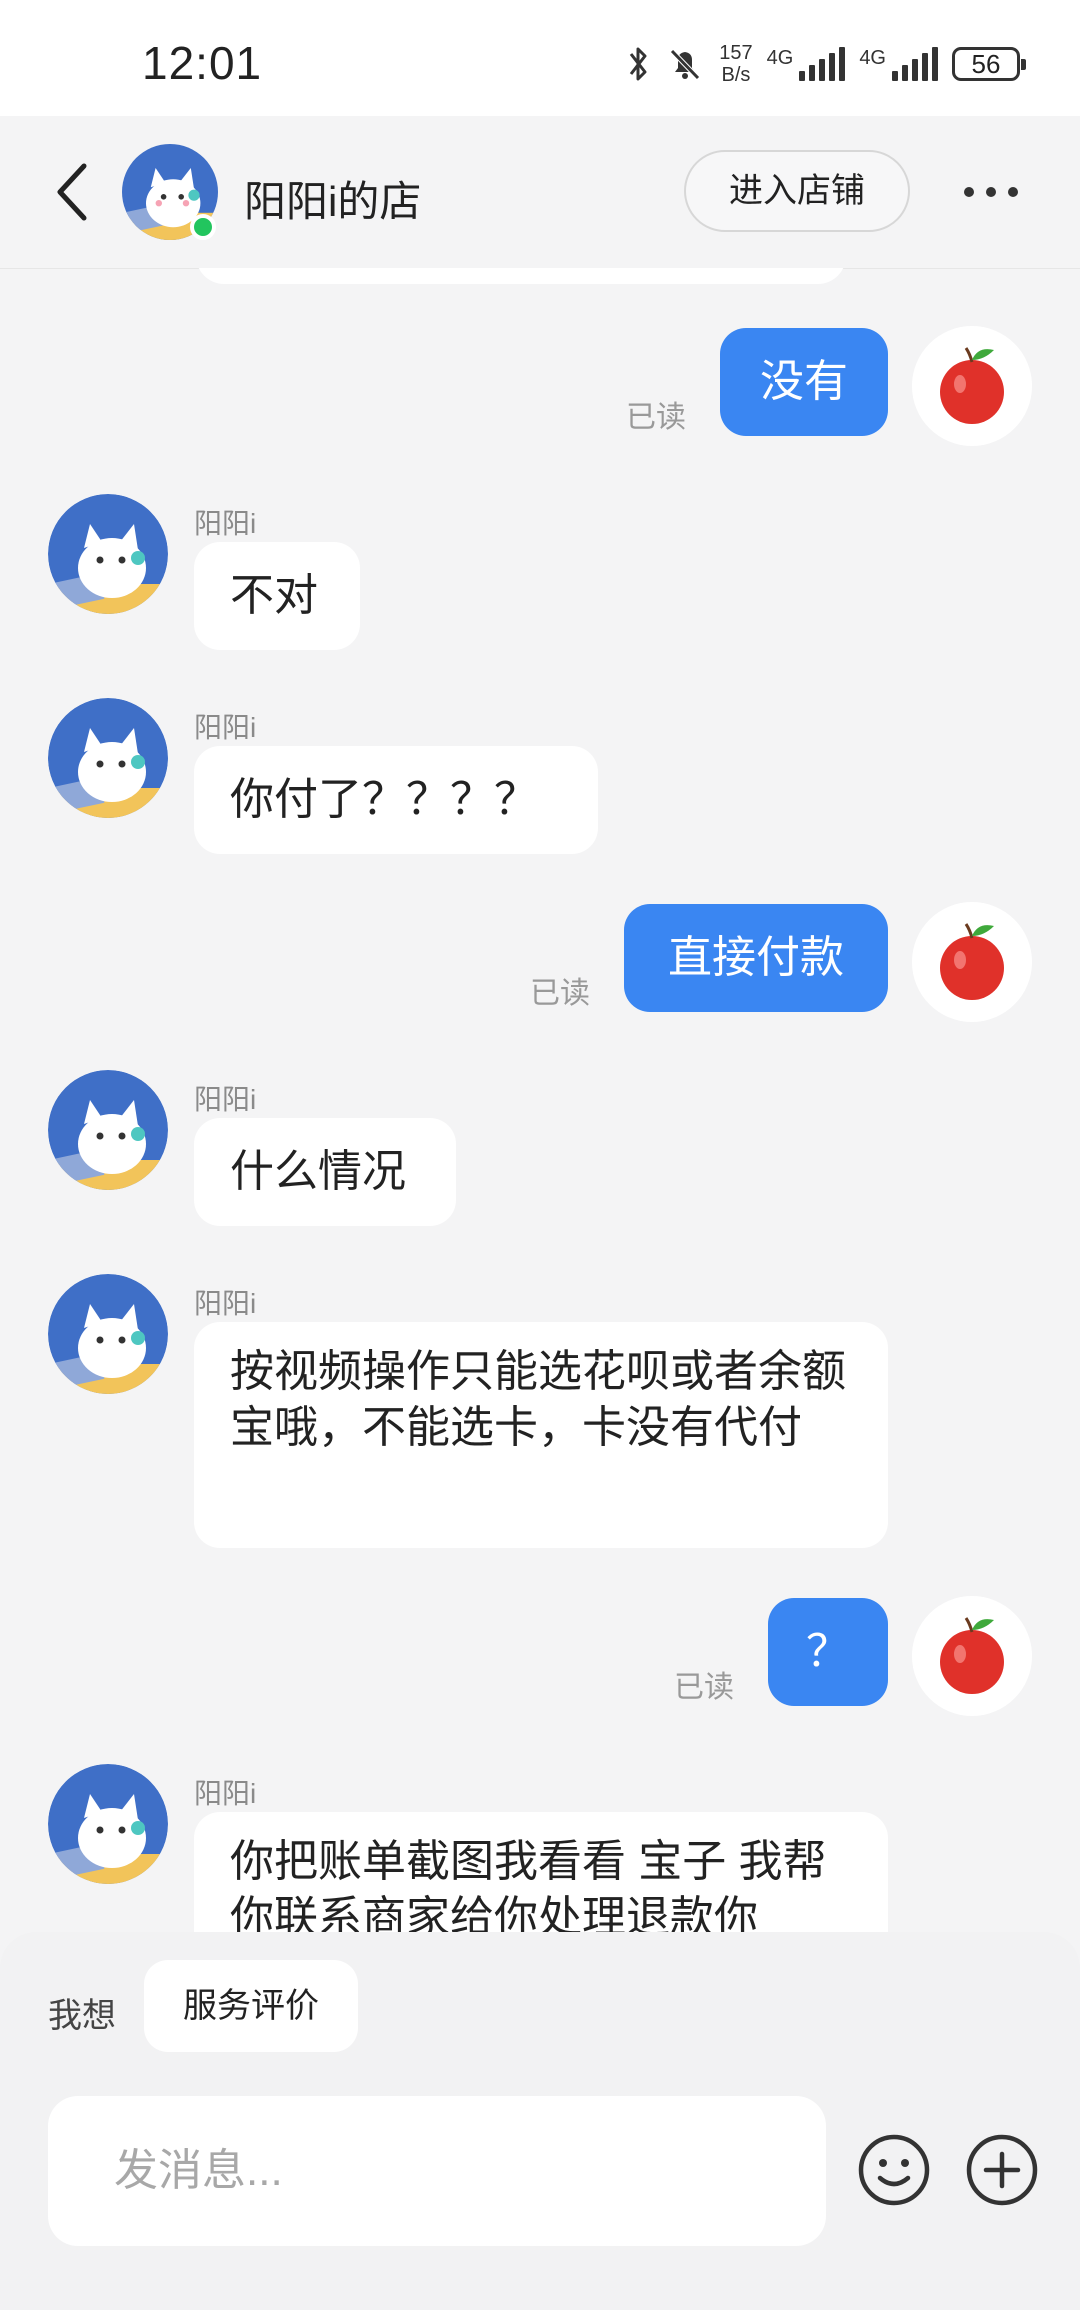  I want to click on outgoing-message: 直接付款, so click(756, 958).